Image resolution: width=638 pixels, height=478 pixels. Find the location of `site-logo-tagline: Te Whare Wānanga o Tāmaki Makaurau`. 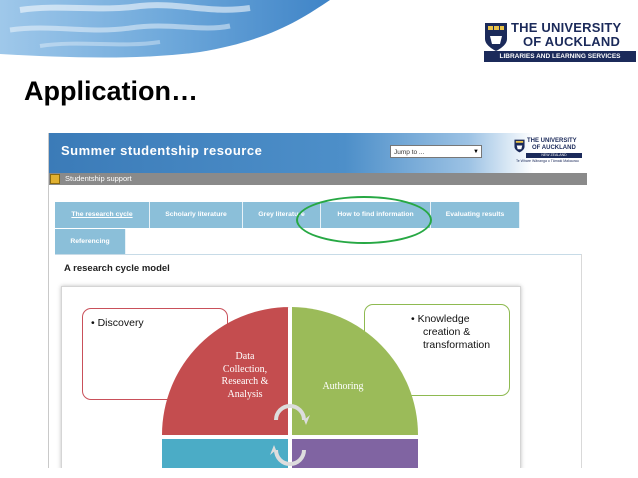

site-logo-tagline: Te Whare Wānanga o Tāmaki Makaurau is located at coordinates (547, 161).